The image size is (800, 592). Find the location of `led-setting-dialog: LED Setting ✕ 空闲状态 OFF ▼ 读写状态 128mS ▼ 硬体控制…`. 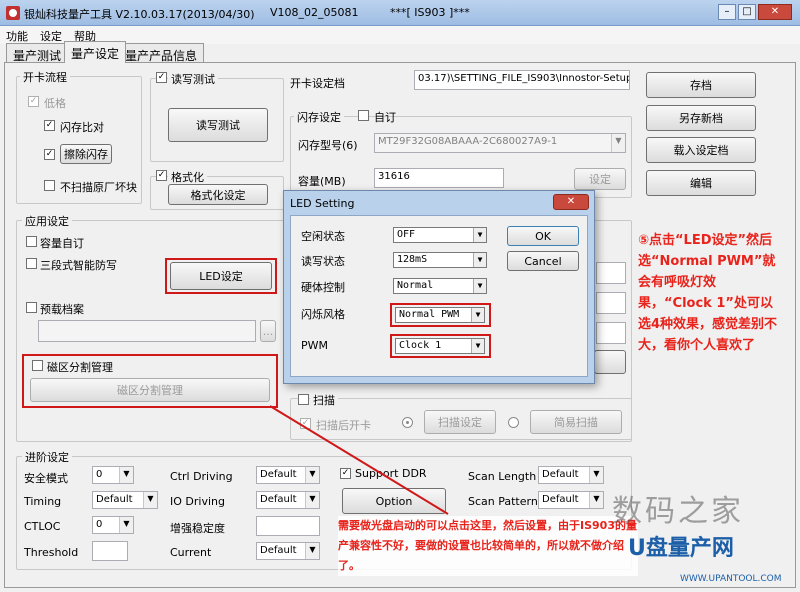

led-setting-dialog: LED Setting ✕ 空闲状态 OFF ▼ 读写状态 128mS ▼ 硬体控制… is located at coordinates (439, 287).